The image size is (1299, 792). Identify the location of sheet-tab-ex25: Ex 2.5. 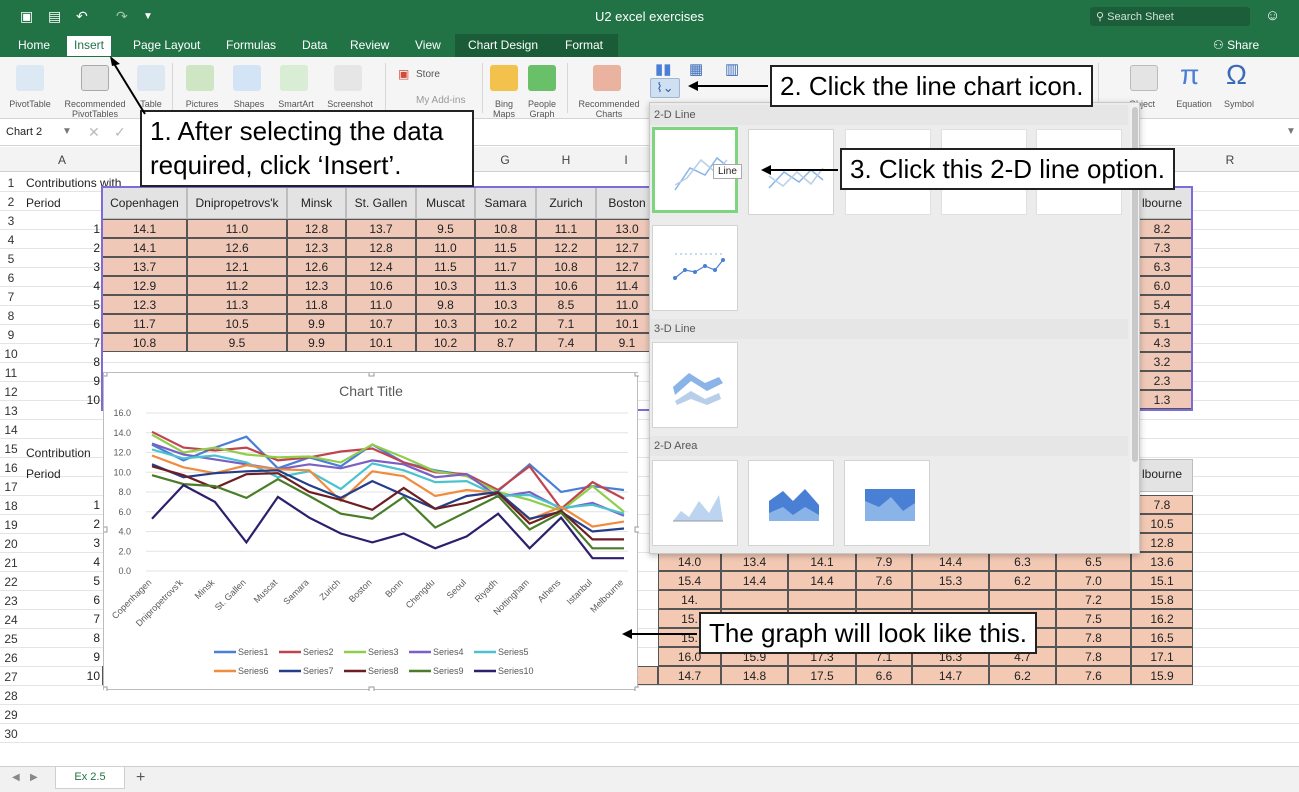
(90, 778).